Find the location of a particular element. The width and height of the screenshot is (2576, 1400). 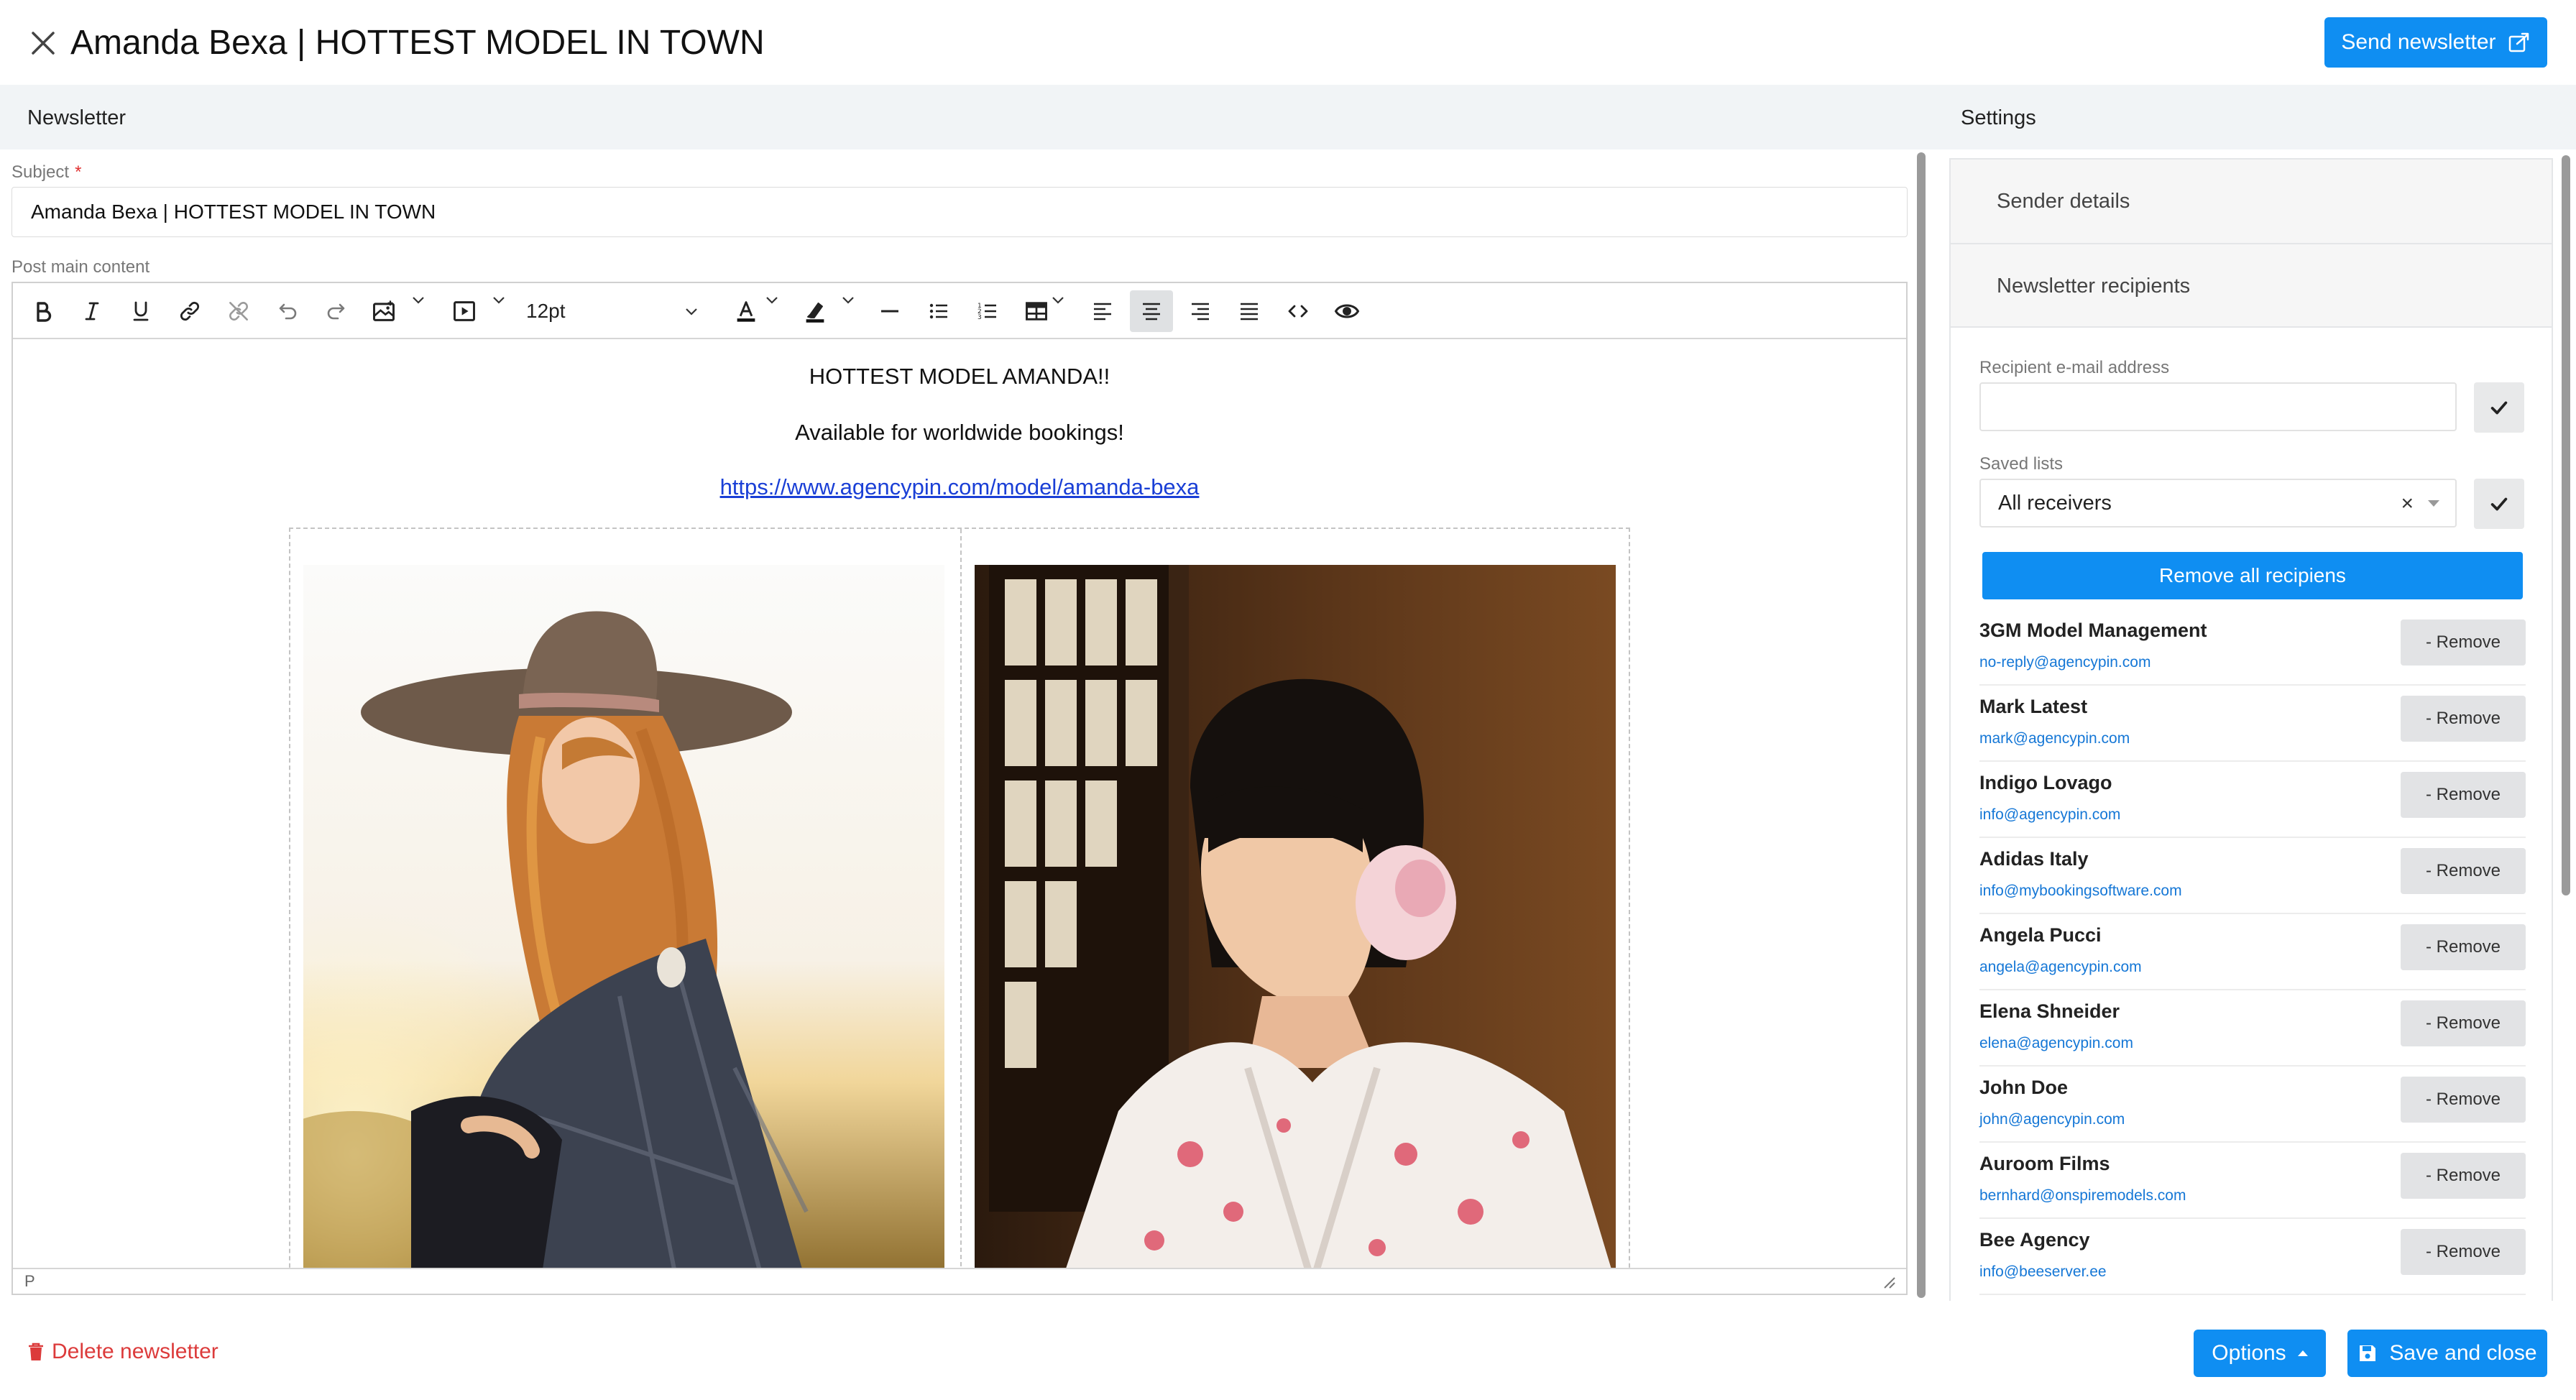

align-left-icon is located at coordinates (1102, 311).